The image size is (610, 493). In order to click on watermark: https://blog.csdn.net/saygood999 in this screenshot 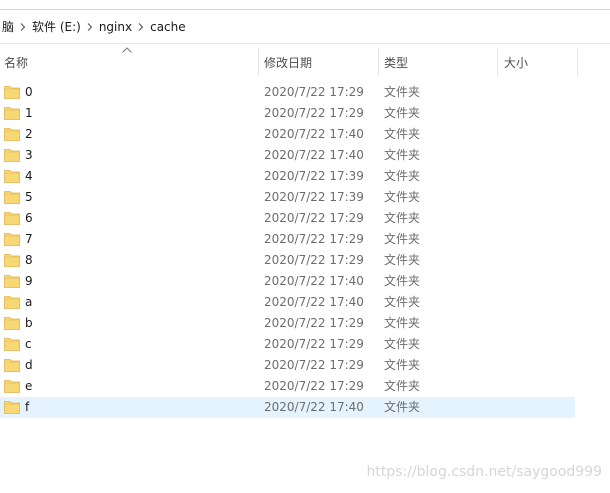, I will do `click(484, 472)`.